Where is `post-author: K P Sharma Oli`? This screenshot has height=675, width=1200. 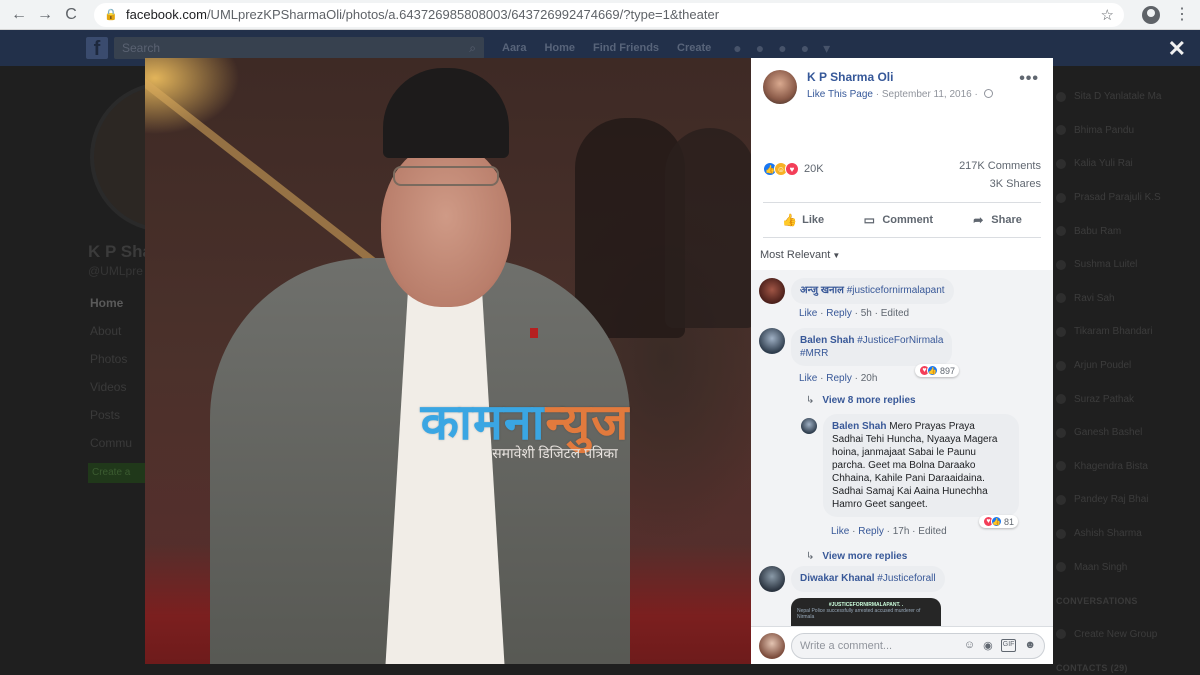 post-author: K P Sharma Oli is located at coordinates (900, 77).